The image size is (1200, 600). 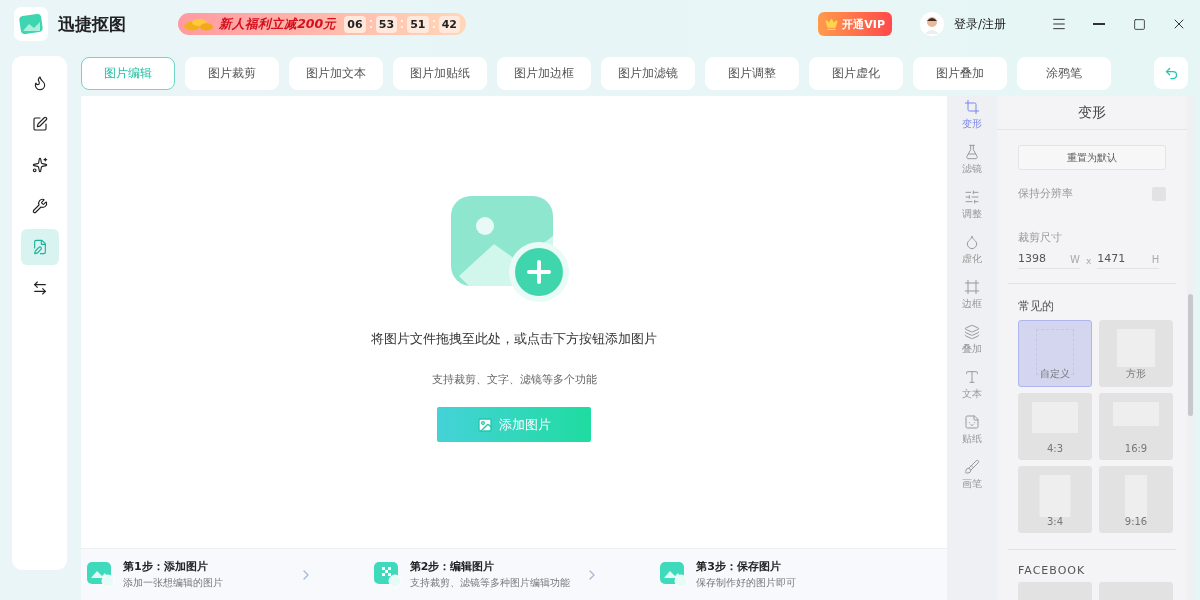 What do you see at coordinates (972, 211) in the screenshot?
I see `tool-button: 调整` at bounding box center [972, 211].